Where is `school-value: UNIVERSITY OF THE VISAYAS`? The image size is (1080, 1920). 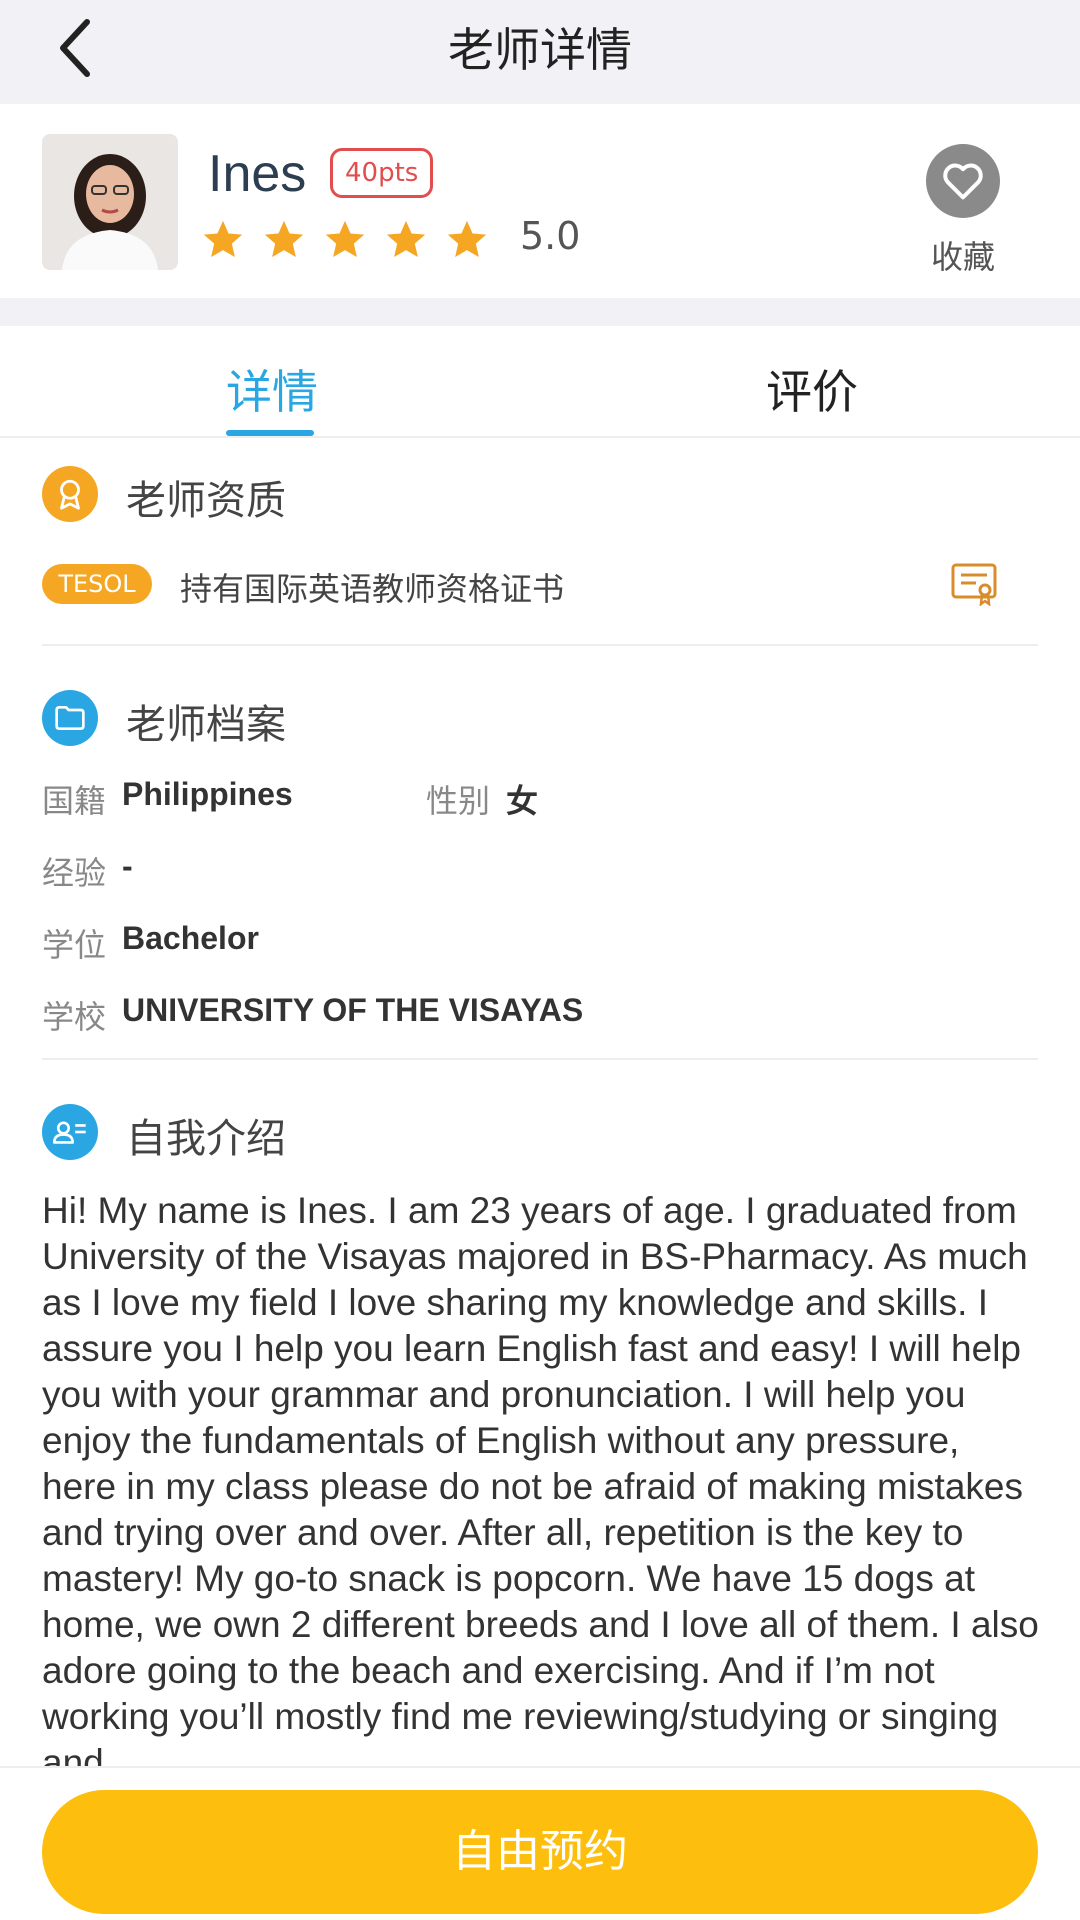 school-value: UNIVERSITY OF THE VISAYAS is located at coordinates (353, 1010).